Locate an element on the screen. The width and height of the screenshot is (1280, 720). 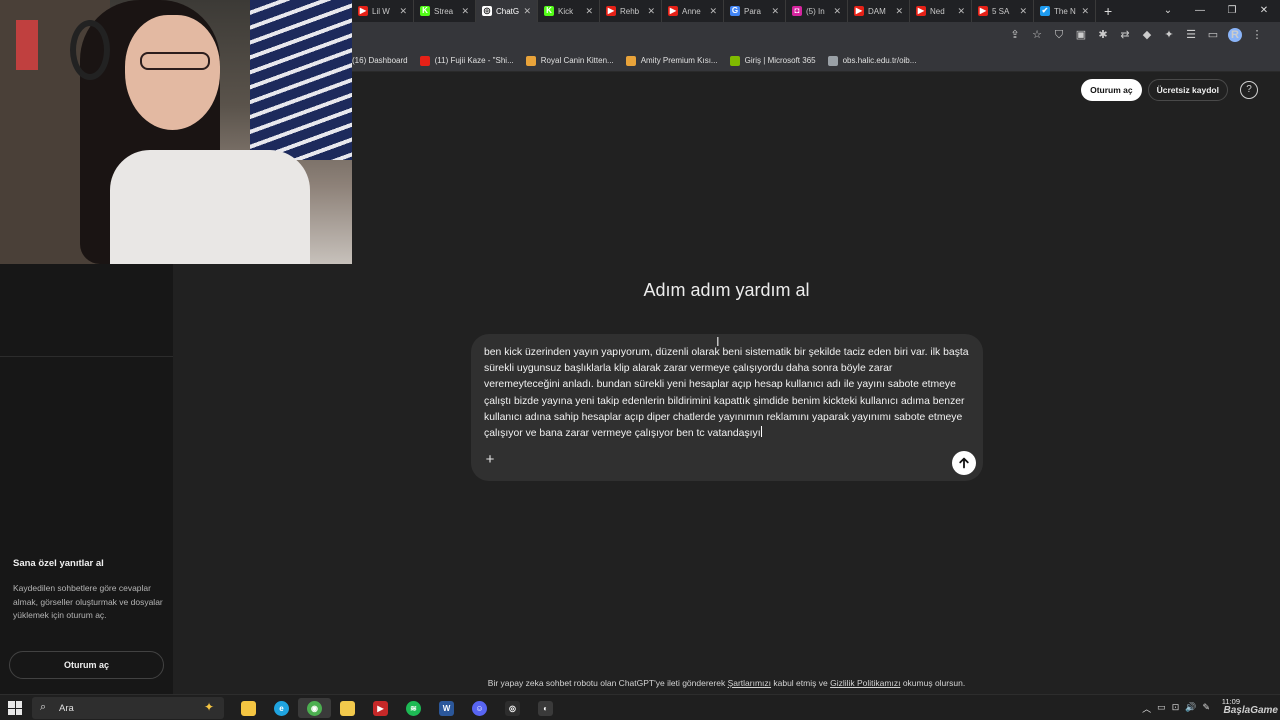
tab-title: The N is located at coordinates (1065, 11).